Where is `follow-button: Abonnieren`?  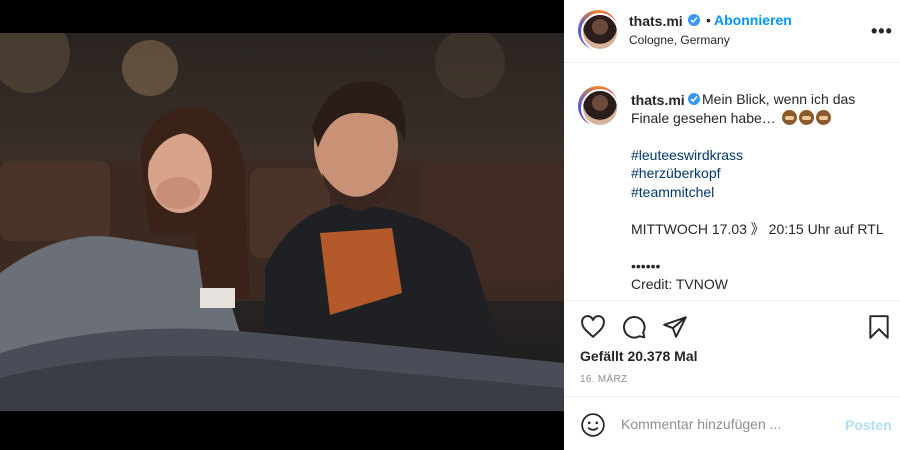
follow-button: Abonnieren is located at coordinates (753, 20).